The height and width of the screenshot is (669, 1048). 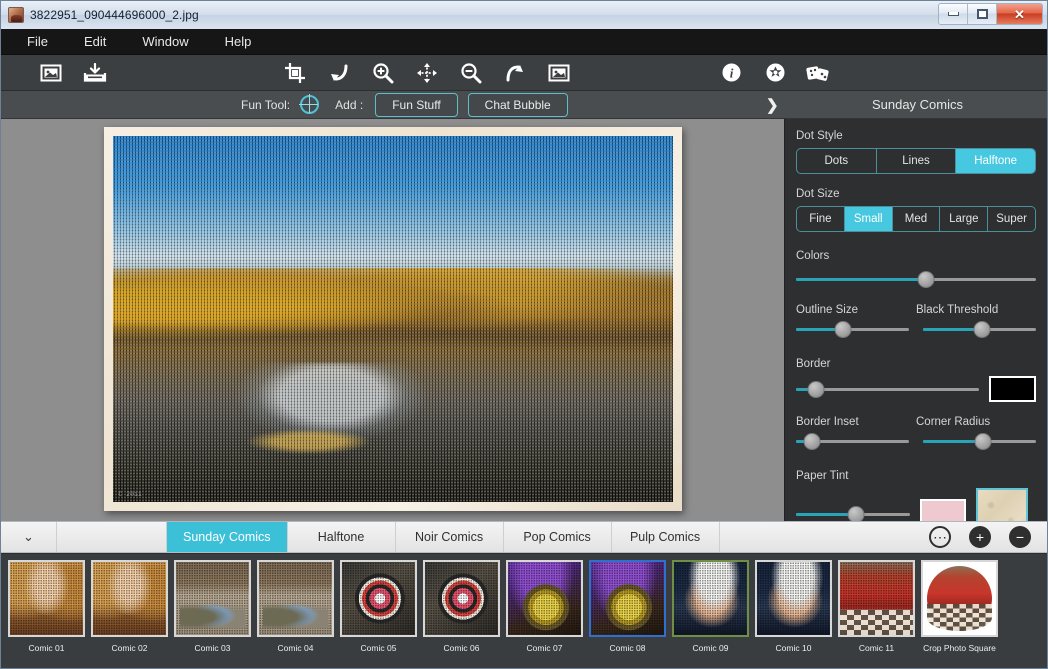 What do you see at coordinates (710, 648) in the screenshot?
I see `preset-thumb-label: Comic 09` at bounding box center [710, 648].